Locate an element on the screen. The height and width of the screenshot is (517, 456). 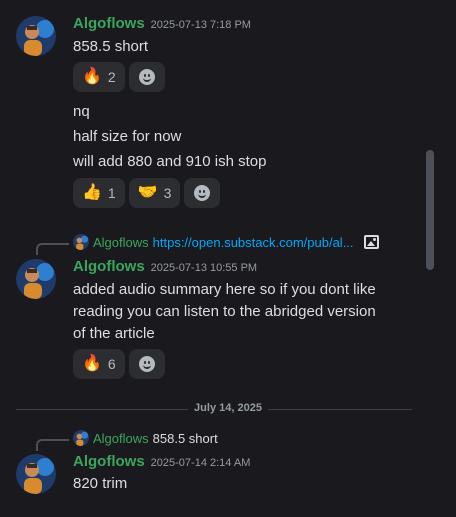
handshake-emoji-icon: 🤝 is located at coordinates (147, 192).